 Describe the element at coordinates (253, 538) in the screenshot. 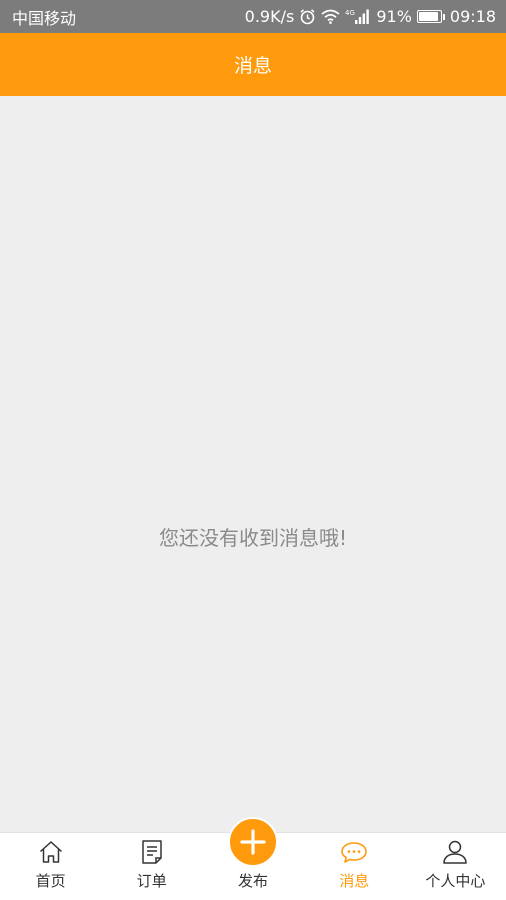

I see `empty-state-message: 您还没有收到消息哦!` at that location.